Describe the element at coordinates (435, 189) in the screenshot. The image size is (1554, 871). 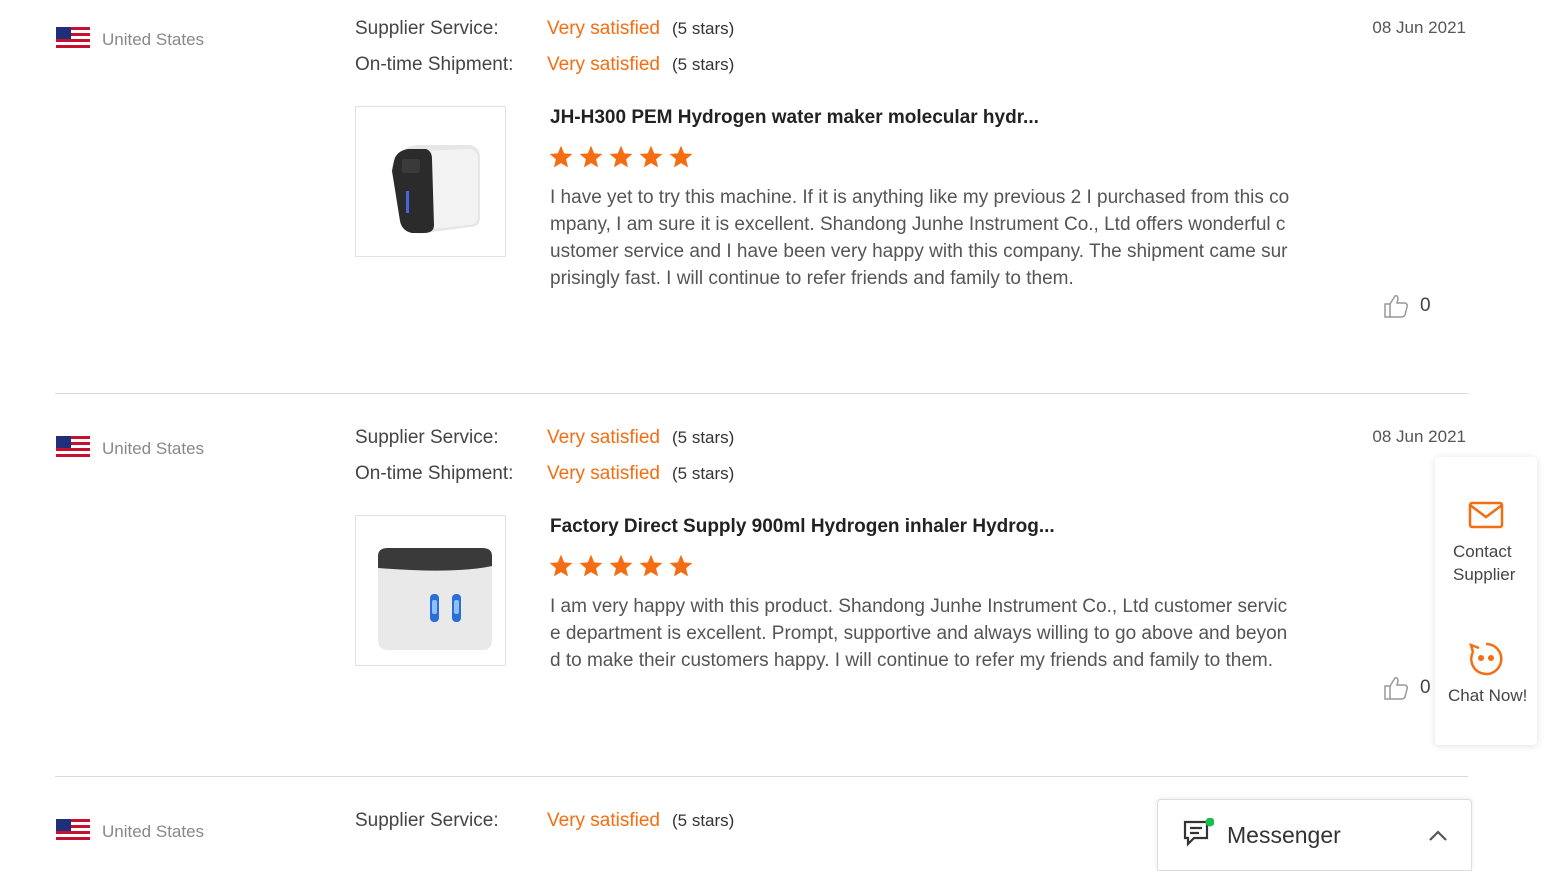
I see `hydrogen-water-maker-image` at that location.